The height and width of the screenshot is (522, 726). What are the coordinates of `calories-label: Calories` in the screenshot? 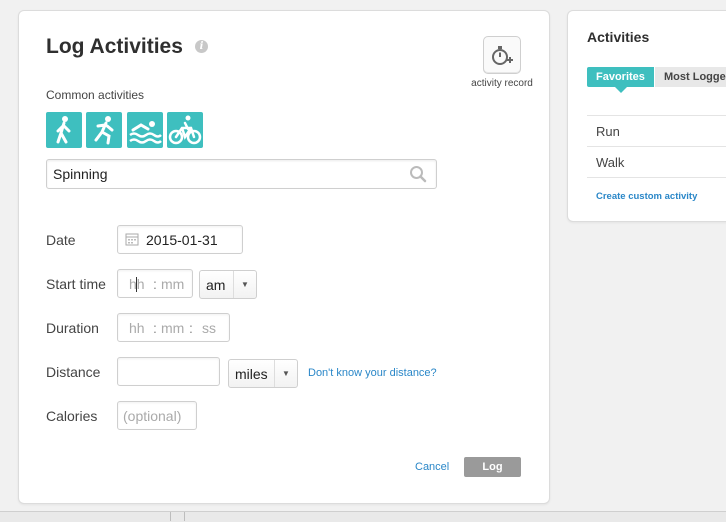 It's located at (72, 416).